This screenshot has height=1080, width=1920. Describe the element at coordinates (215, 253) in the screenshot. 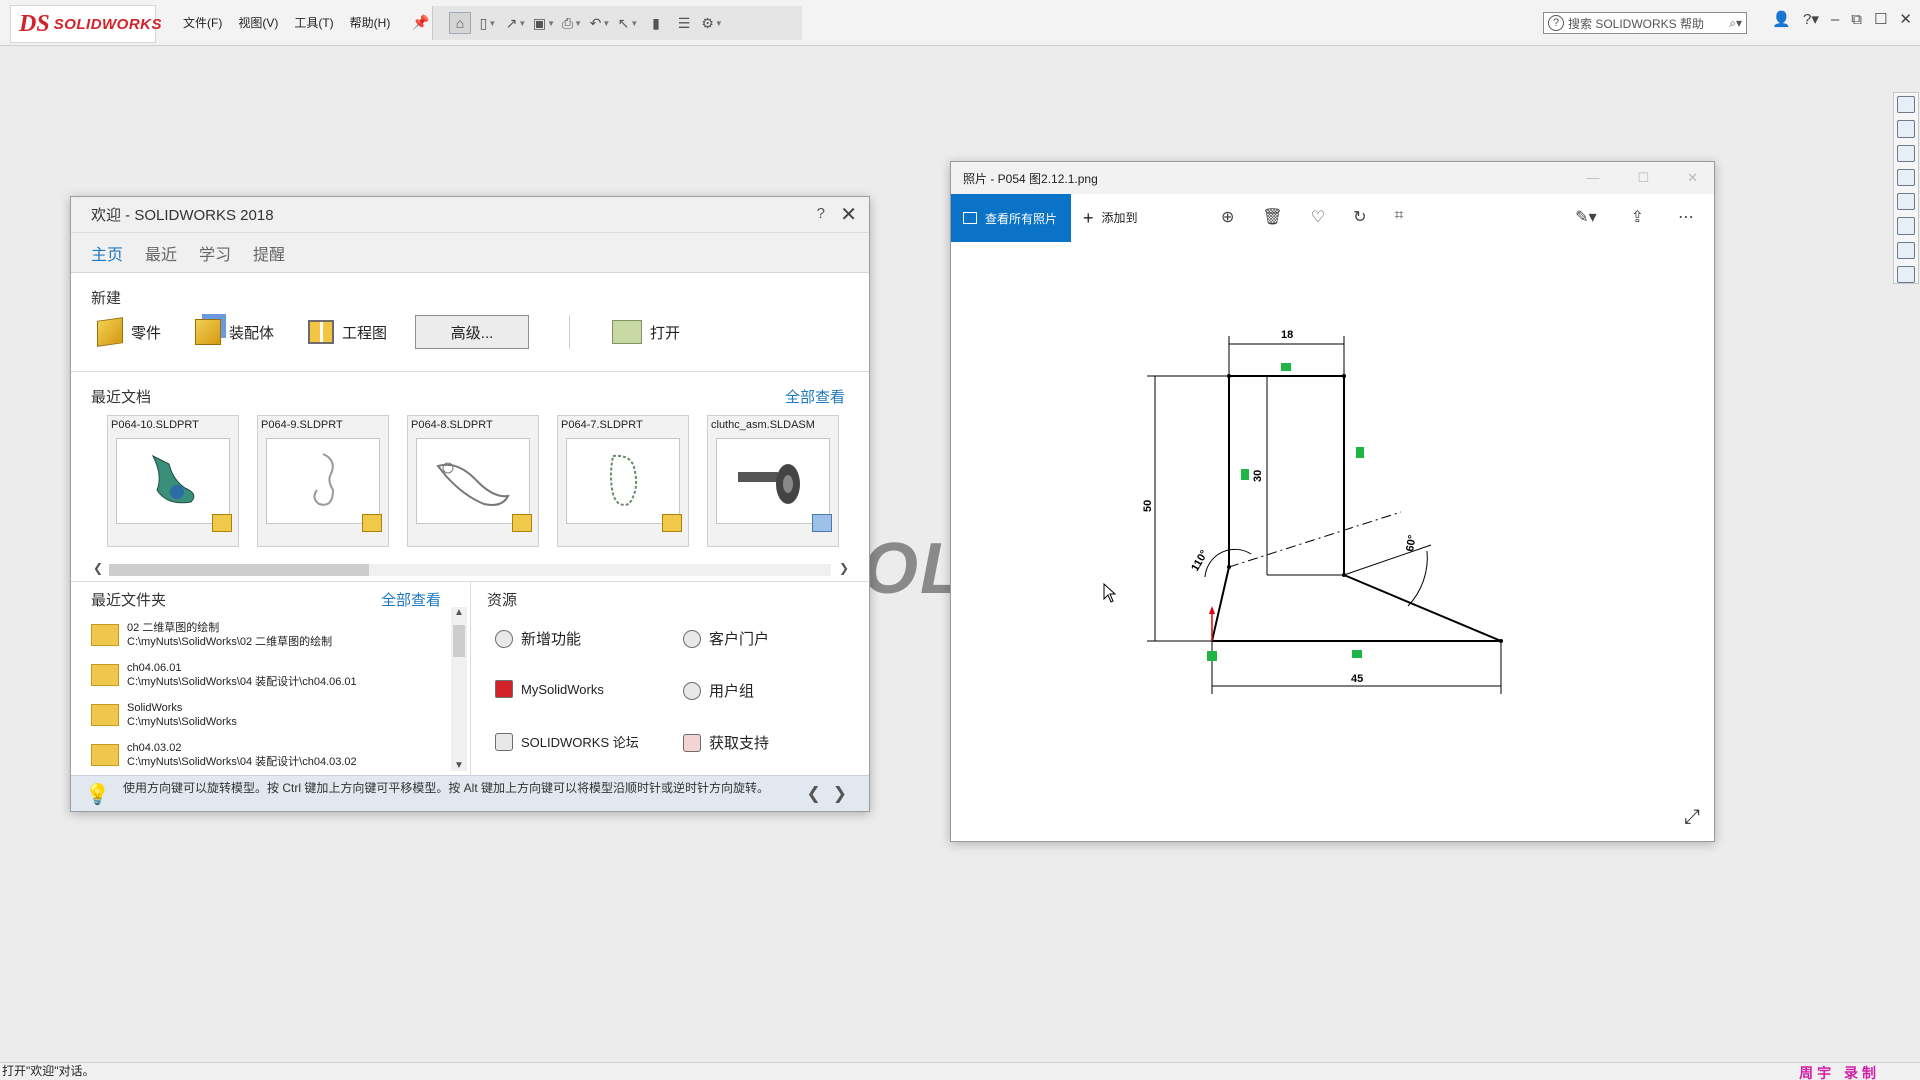

I see `tab-learn: 学习` at that location.